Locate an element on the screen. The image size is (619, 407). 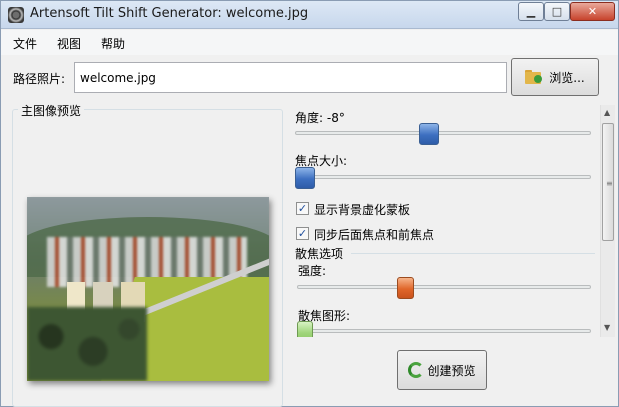
menu-bar: 文件 视图 帮助 is located at coordinates (309, 42).